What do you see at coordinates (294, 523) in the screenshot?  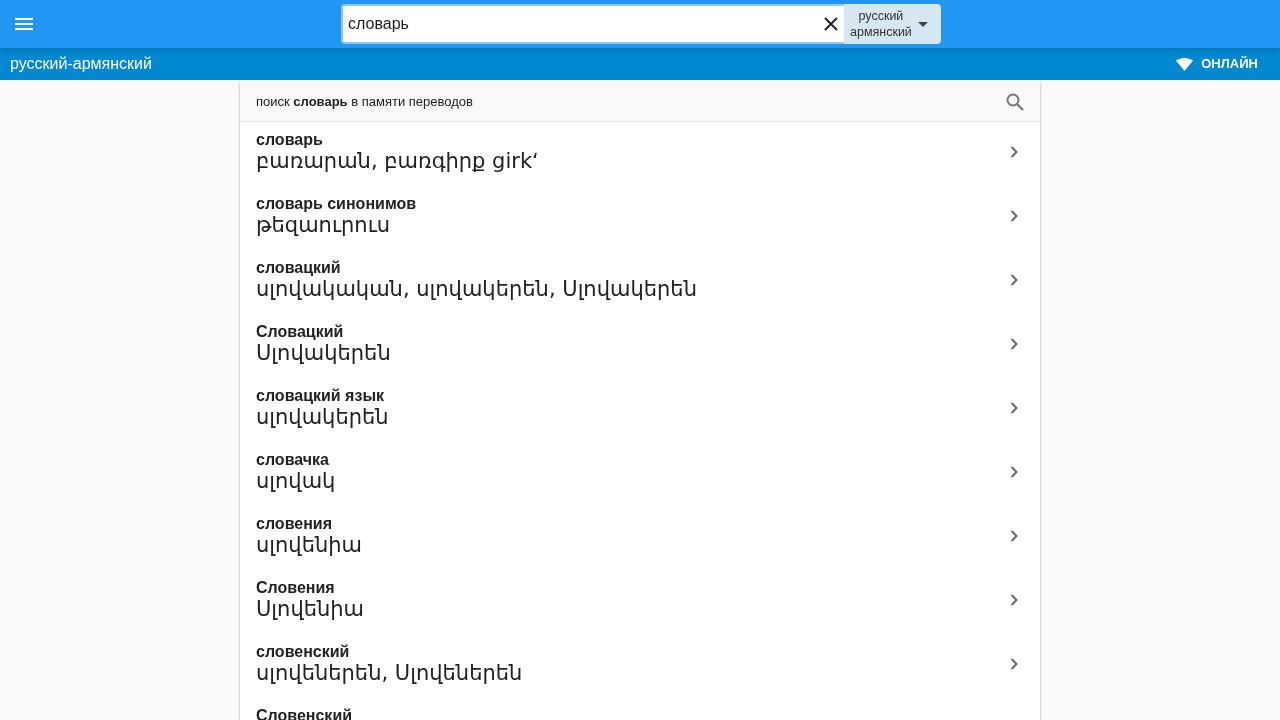 I see `result-term: словения` at bounding box center [294, 523].